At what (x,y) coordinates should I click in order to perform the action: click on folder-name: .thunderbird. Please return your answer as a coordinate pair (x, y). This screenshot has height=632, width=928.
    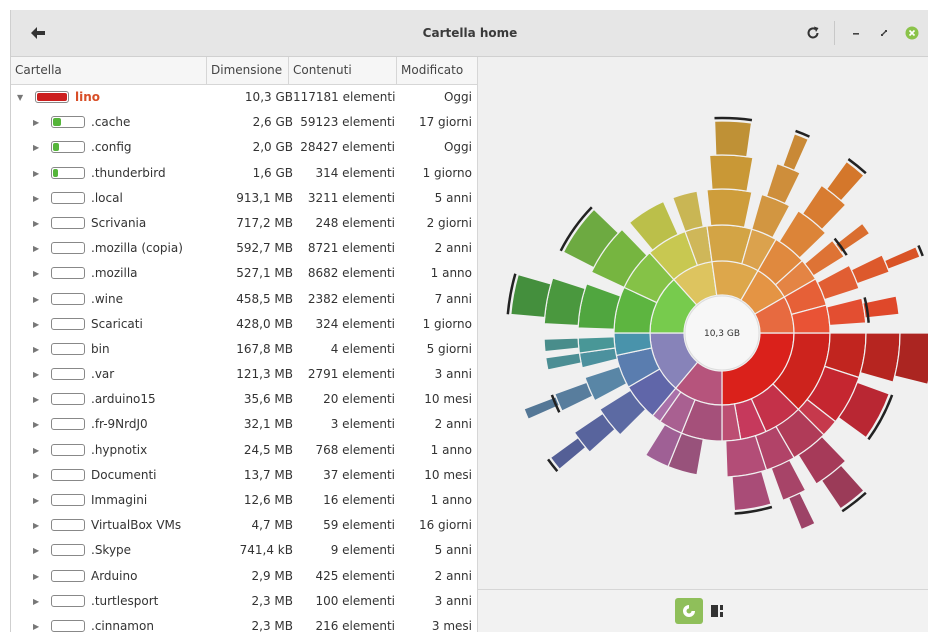
    Looking at the image, I should click on (128, 172).